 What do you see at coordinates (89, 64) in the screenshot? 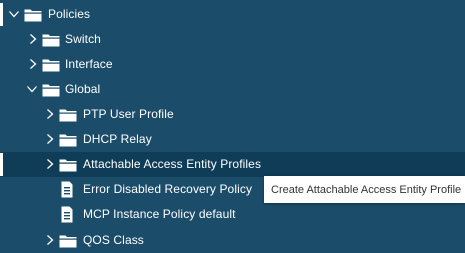
I see `tree-node-label: Interface` at bounding box center [89, 64].